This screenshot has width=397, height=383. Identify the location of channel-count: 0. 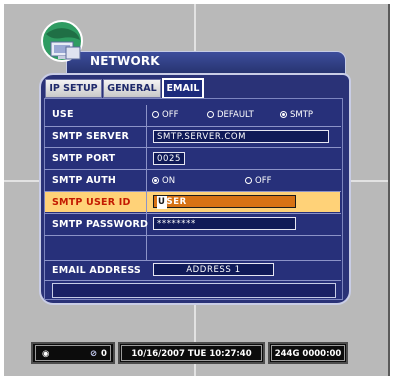
(104, 354).